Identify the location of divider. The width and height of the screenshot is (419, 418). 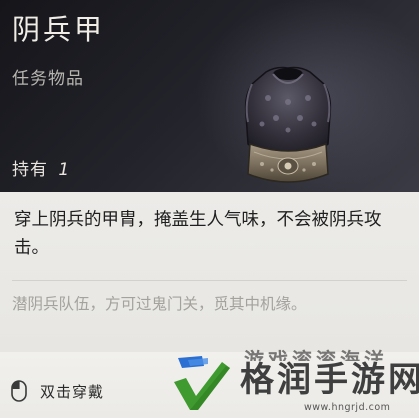
(209, 280).